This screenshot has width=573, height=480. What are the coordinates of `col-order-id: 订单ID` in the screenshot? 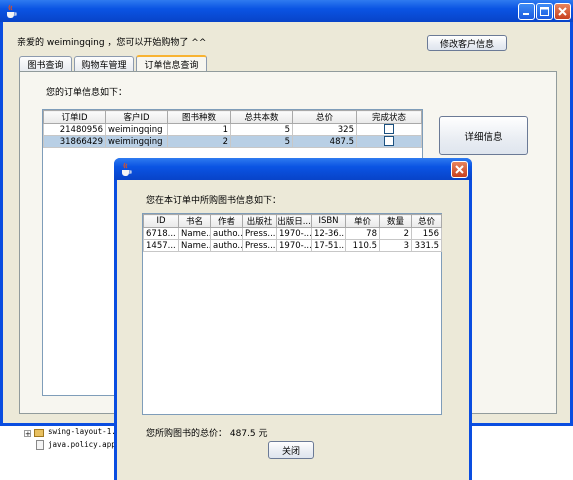 It's located at (74, 117).